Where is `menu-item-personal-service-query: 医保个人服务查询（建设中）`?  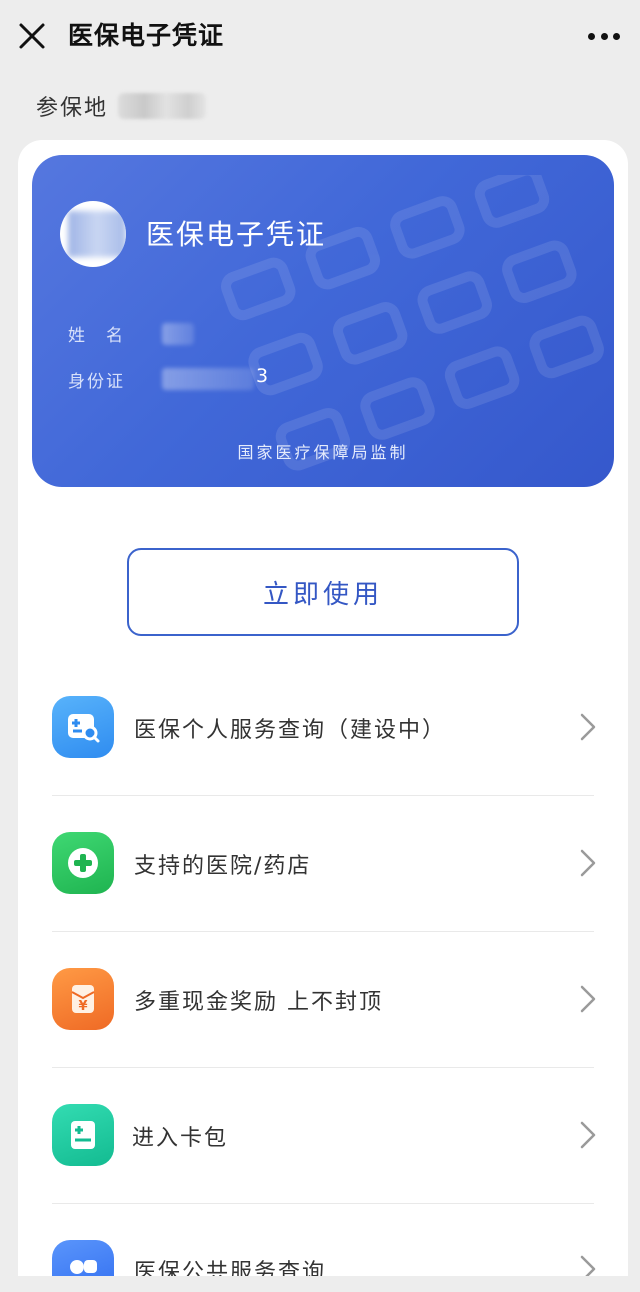
menu-item-personal-service-query: 医保个人服务查询（建设中） is located at coordinates (325, 764).